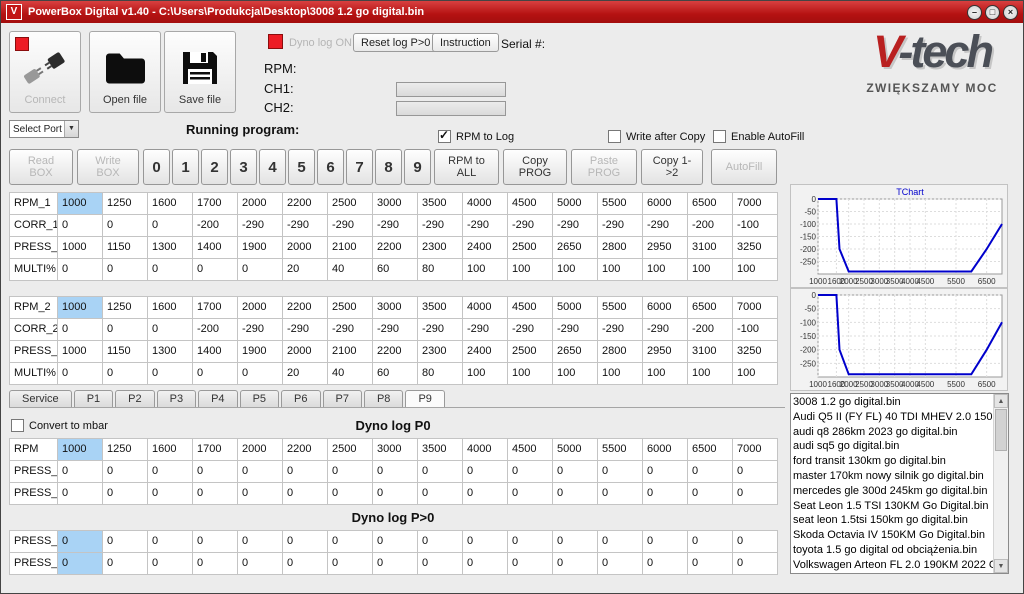 The height and width of the screenshot is (594, 1024). What do you see at coordinates (893, 535) in the screenshot?
I see `file-list-item: Skoda Octavia IV 150KM Go Digital.bin` at bounding box center [893, 535].